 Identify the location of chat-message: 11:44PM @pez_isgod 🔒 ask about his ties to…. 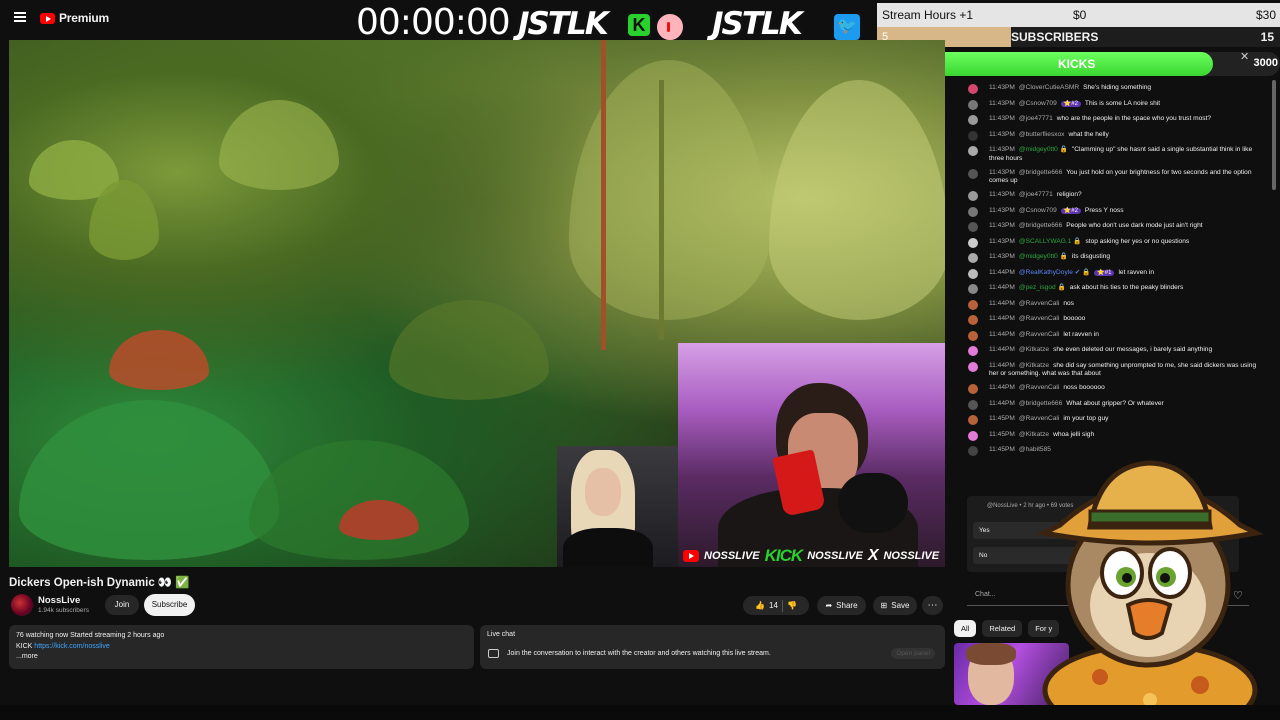
(1107, 290).